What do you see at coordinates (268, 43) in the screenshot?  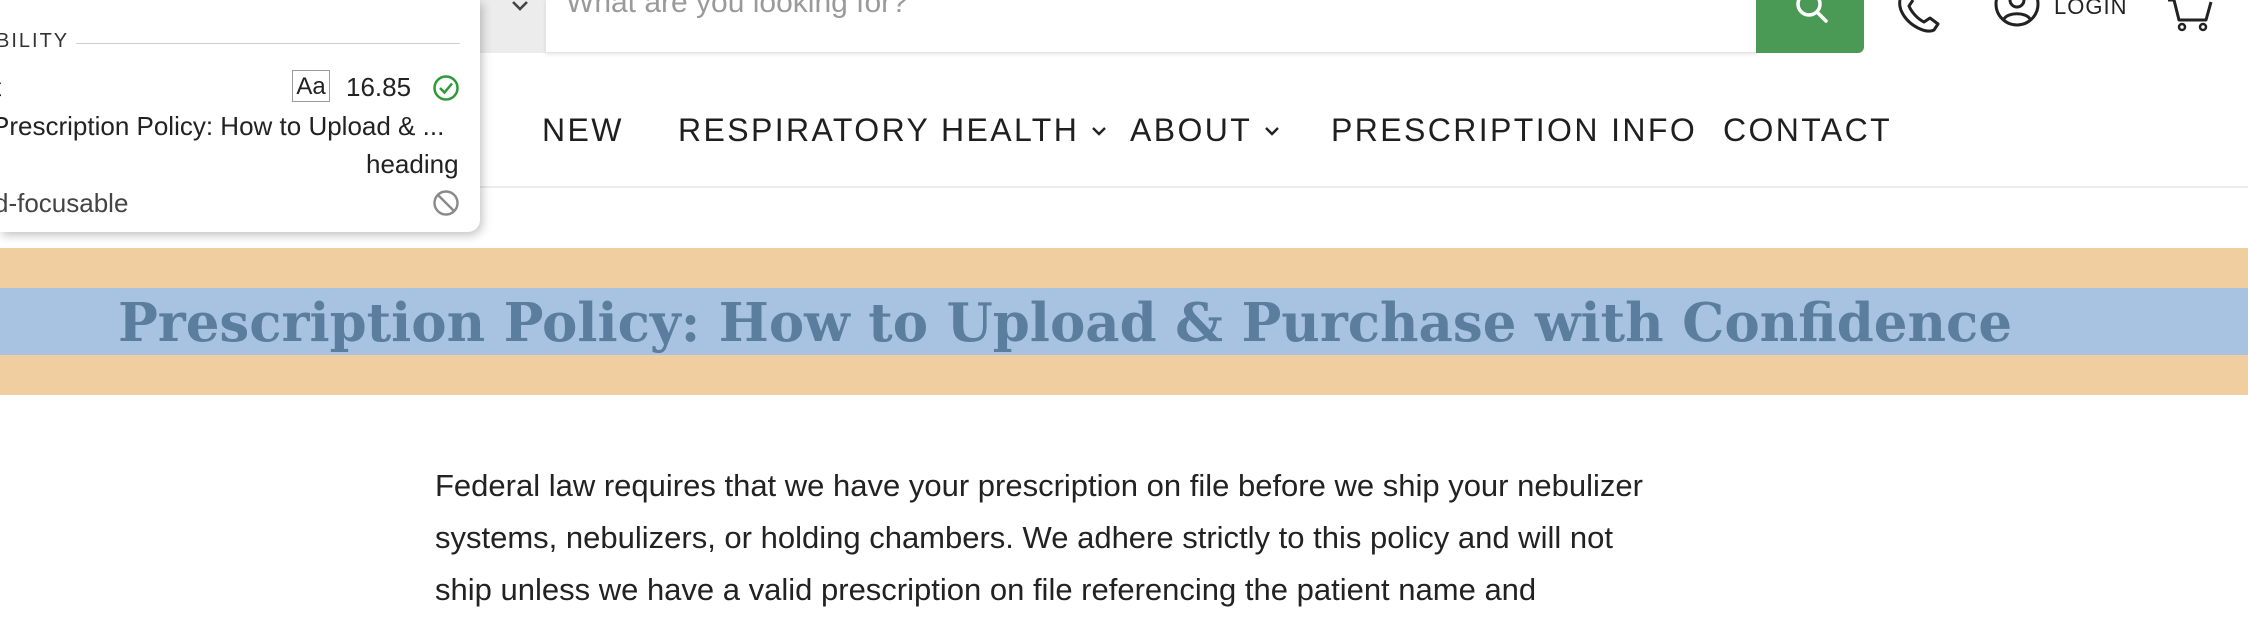 I see `section-divider` at bounding box center [268, 43].